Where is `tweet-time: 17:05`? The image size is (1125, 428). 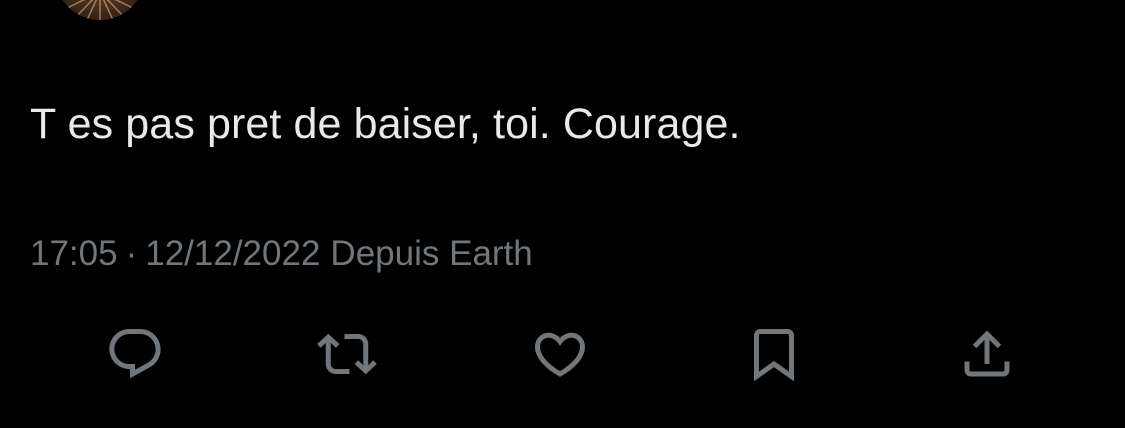 tweet-time: 17:05 is located at coordinates (74, 253).